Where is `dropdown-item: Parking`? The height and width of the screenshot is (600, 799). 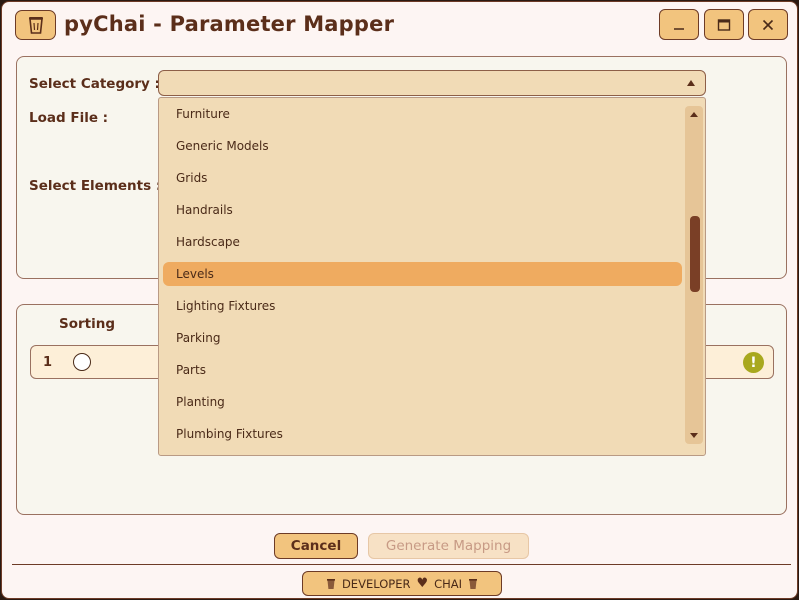 dropdown-item: Parking is located at coordinates (422, 338).